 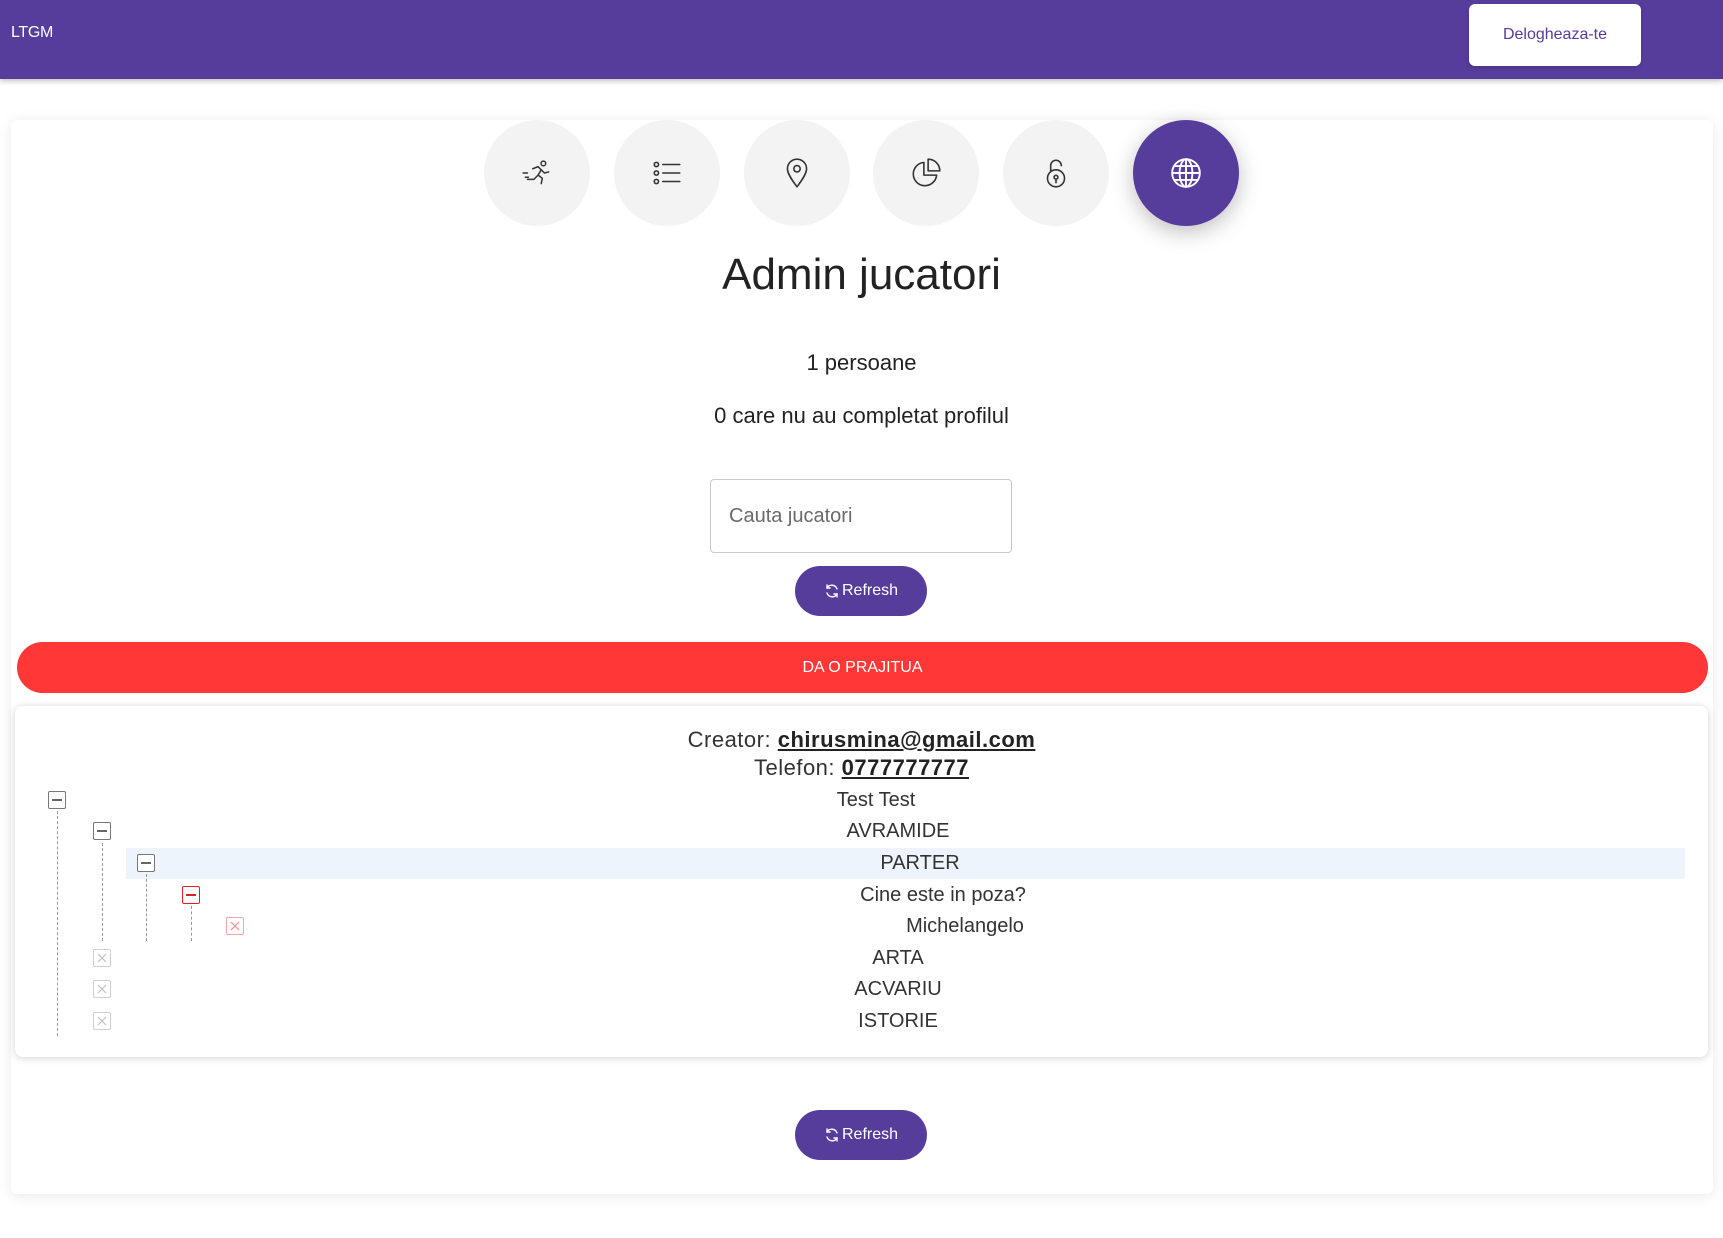 What do you see at coordinates (919, 863) in the screenshot?
I see `tree-node-subgroup: PARTER` at bounding box center [919, 863].